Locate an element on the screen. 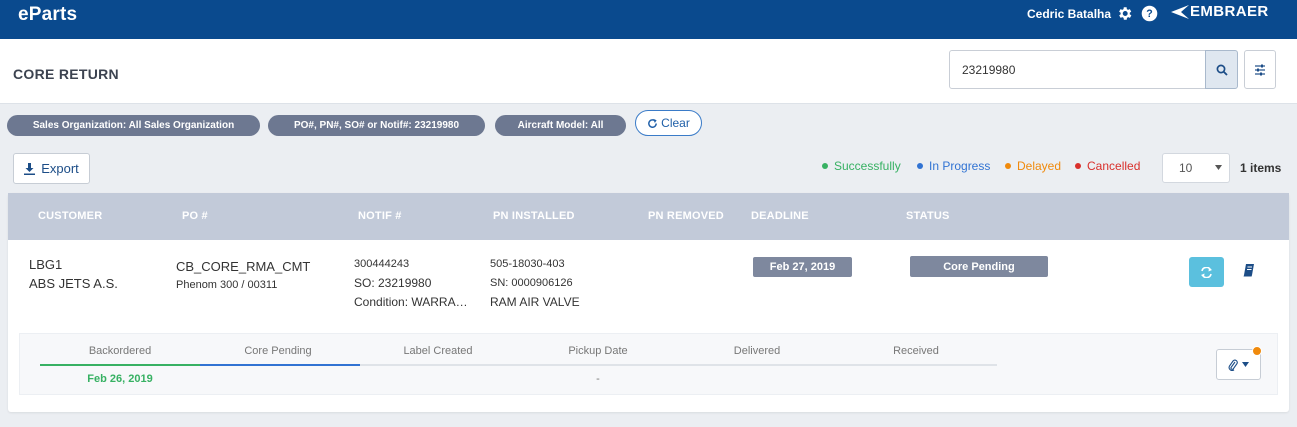 The image size is (1297, 427). pn-installed: 505-18030-403 is located at coordinates (527, 264).